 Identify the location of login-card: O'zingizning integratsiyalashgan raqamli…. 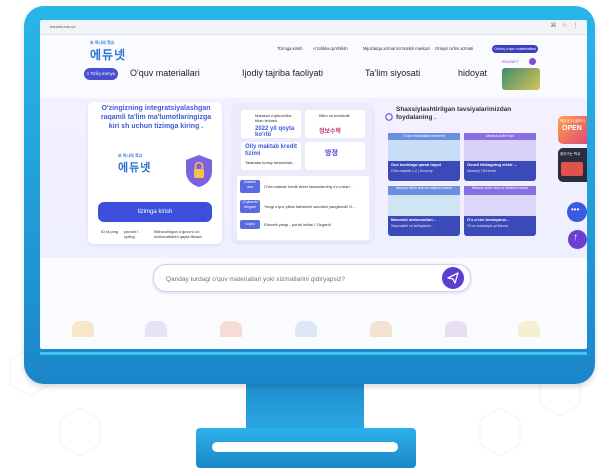
(155, 173).